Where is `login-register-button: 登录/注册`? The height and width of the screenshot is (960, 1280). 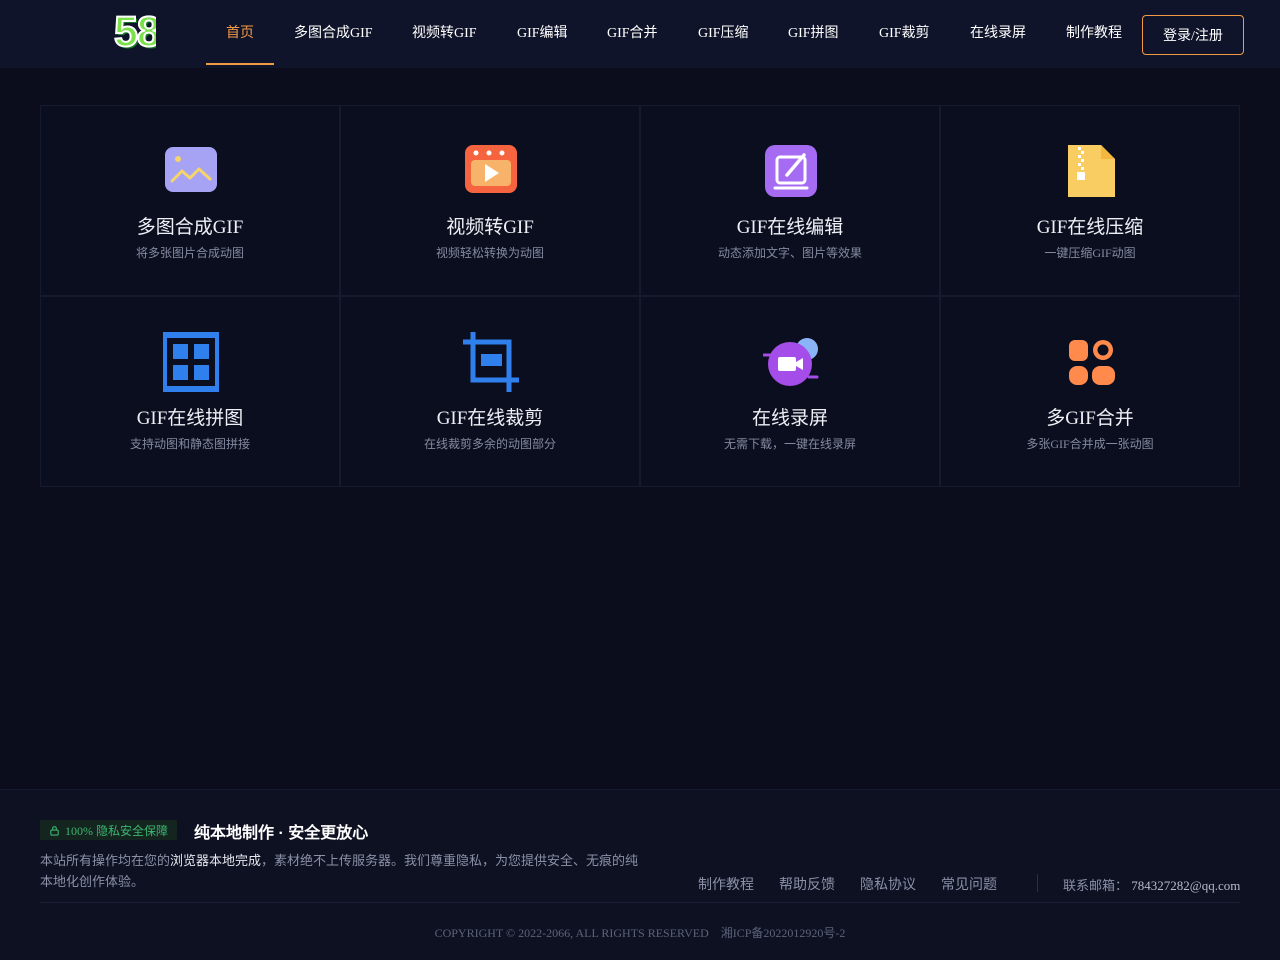 login-register-button: 登录/注册 is located at coordinates (1193, 35).